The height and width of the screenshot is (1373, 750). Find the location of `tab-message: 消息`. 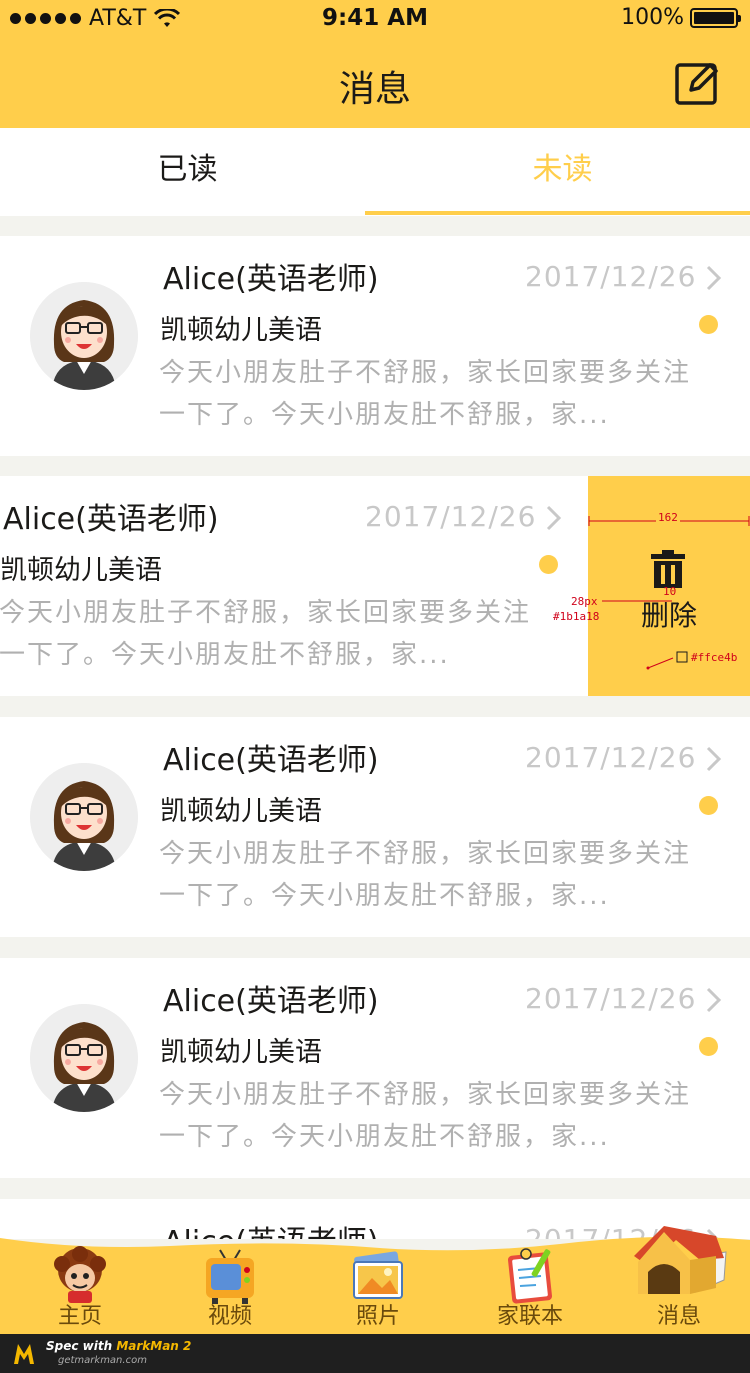

tab-message: 消息 is located at coordinates (677, 1280).